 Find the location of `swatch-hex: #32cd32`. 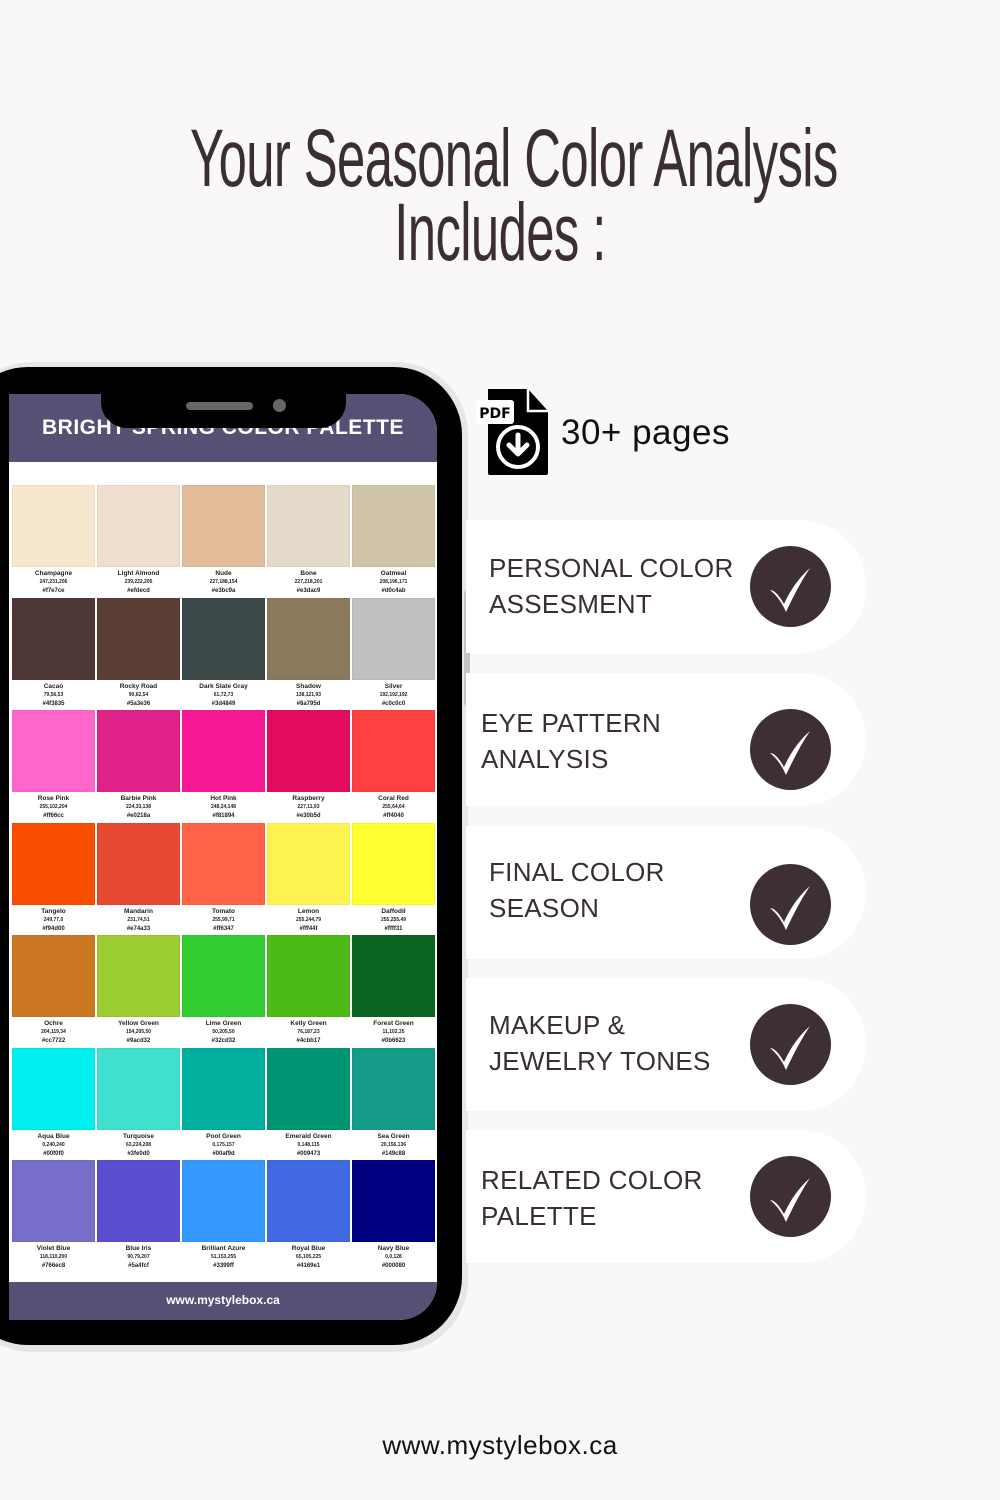

swatch-hex: #32cd32 is located at coordinates (223, 1041).